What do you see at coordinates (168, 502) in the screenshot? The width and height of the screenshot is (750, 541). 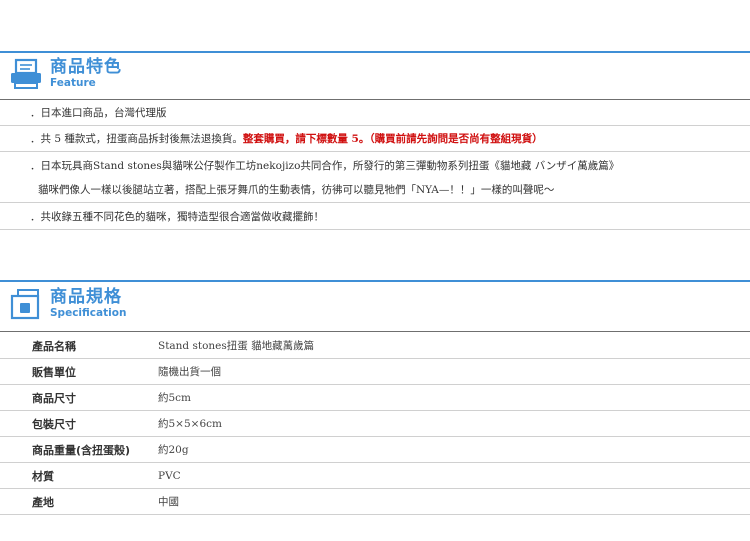 I see `spec-value: 中國` at bounding box center [168, 502].